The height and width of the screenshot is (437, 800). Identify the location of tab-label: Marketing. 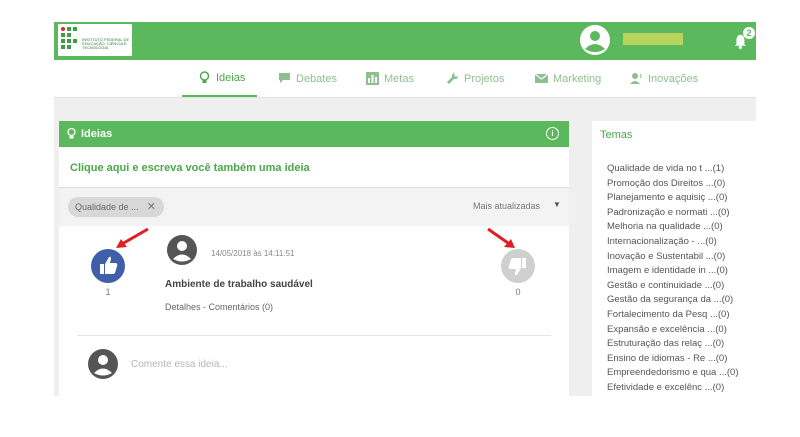
(577, 78).